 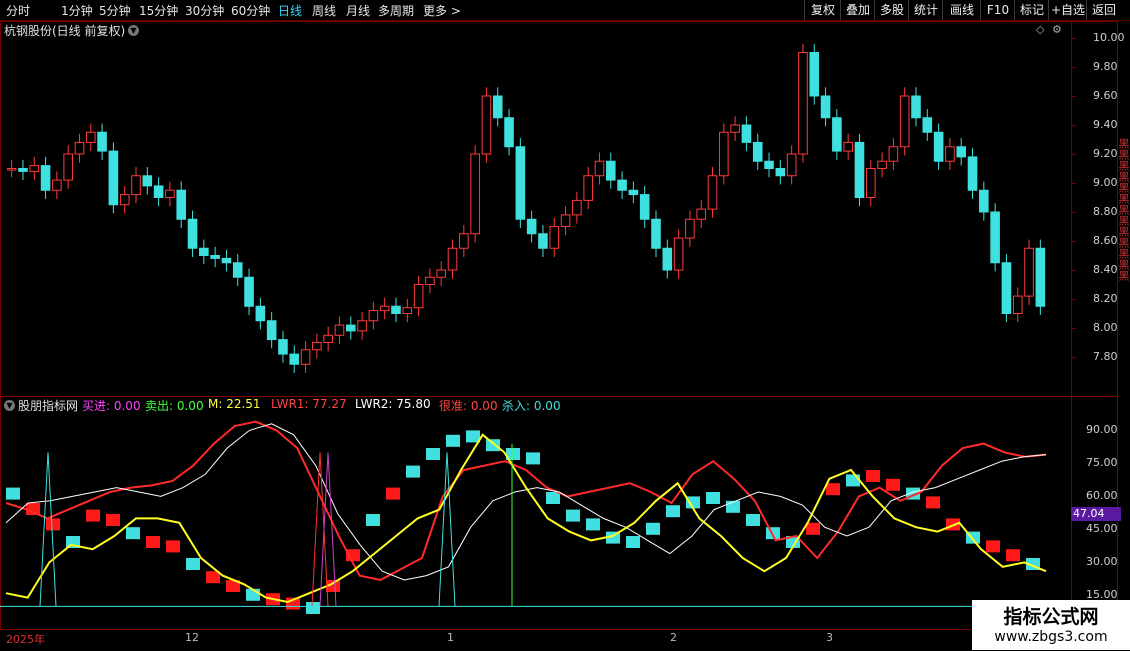 I want to click on tab-1min: 1分钟, so click(x=77, y=10).